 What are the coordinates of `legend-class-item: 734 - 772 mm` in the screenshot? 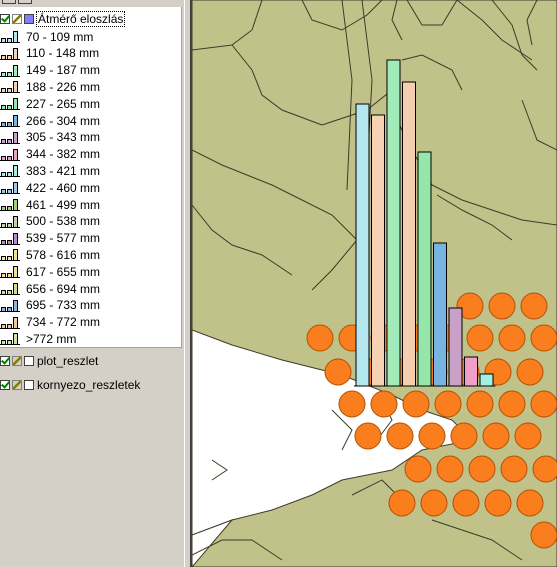 It's located at (50, 322).